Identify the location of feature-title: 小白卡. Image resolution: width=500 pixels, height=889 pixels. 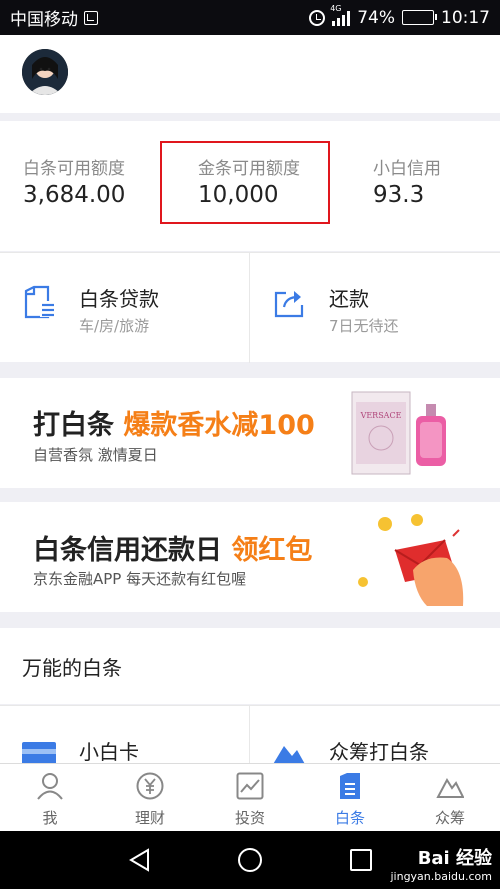
(109, 751).